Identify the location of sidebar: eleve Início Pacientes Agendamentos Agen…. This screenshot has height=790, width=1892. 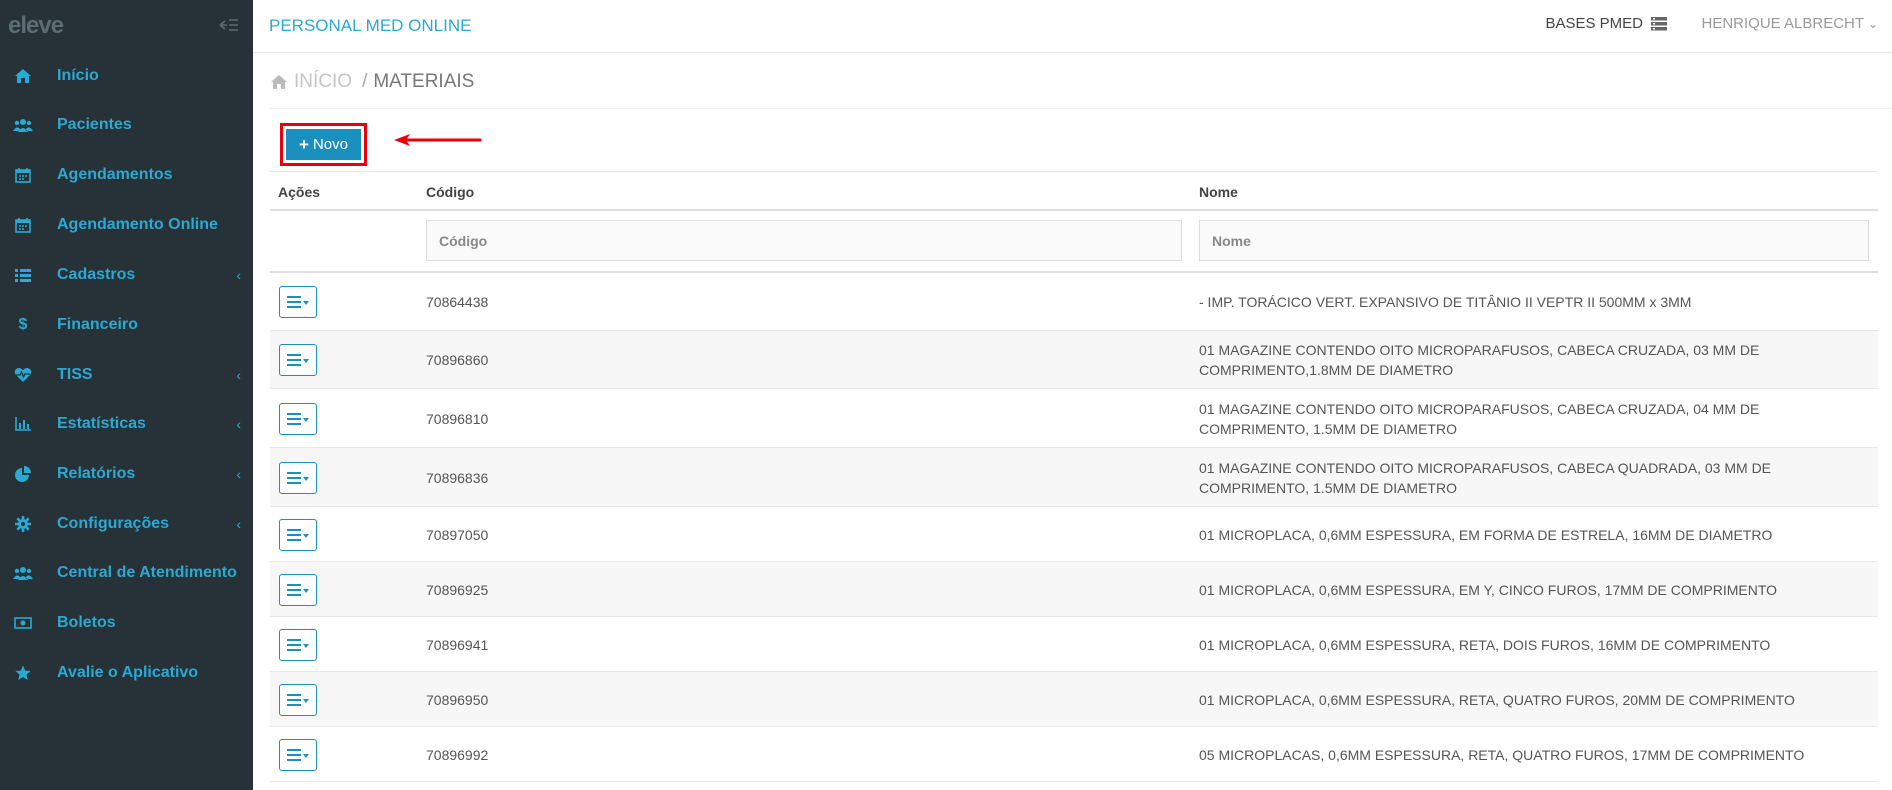
(126, 395).